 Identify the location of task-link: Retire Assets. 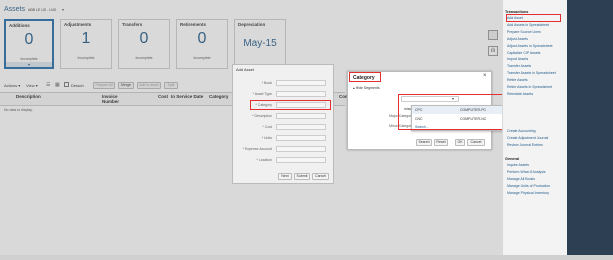
(517, 80).